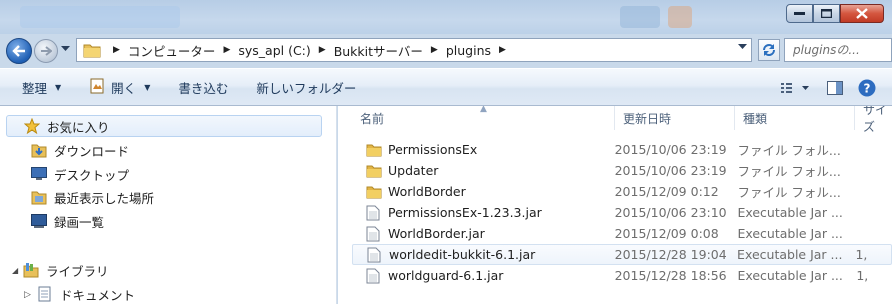  I want to click on change-view-button, so click(796, 88).